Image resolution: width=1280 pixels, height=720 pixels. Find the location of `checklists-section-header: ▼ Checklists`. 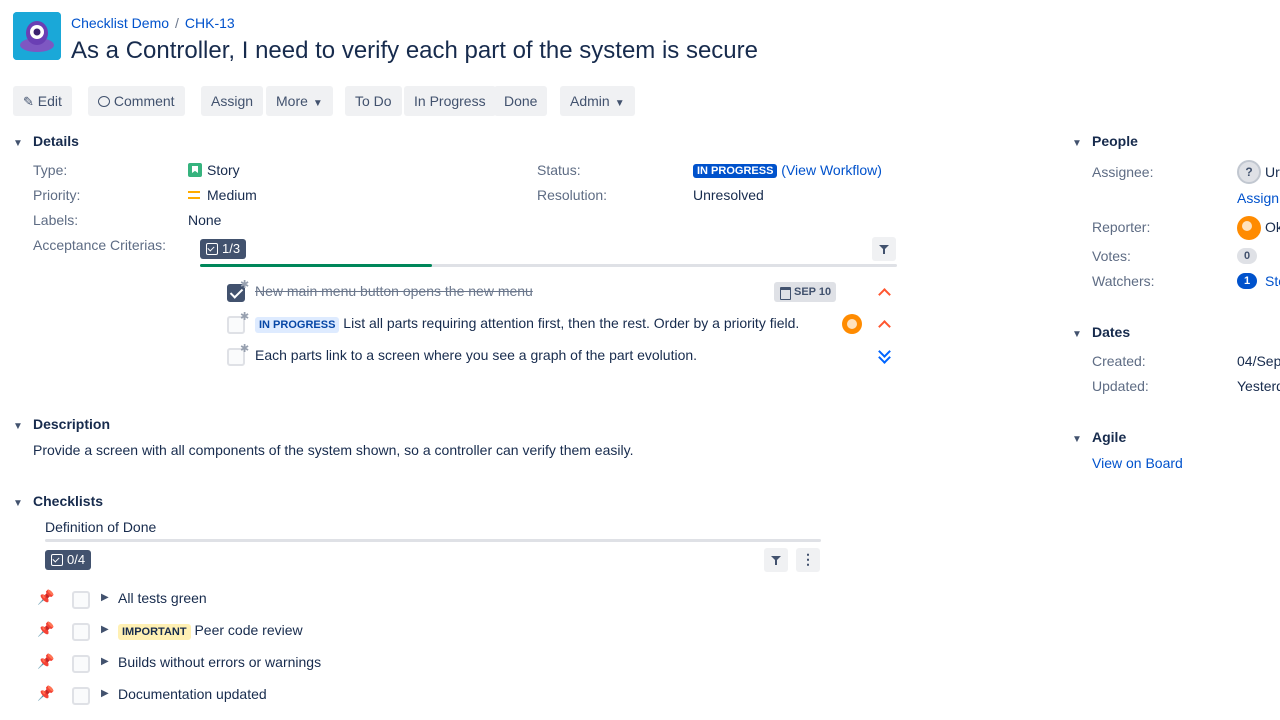

checklists-section-header: ▼ Checklists is located at coordinates (58, 501).